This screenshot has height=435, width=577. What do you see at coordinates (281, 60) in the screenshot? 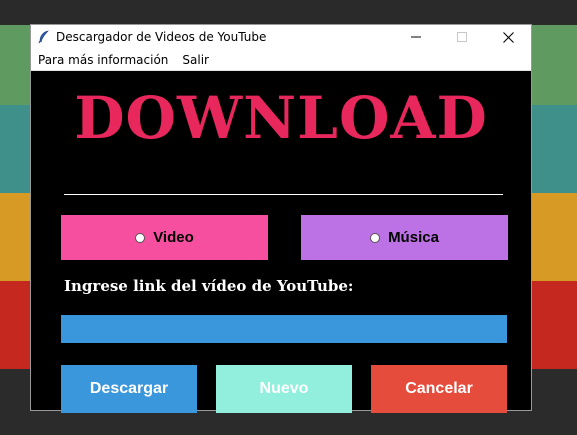
I see `menu-bar: Para más información Salir` at bounding box center [281, 60].